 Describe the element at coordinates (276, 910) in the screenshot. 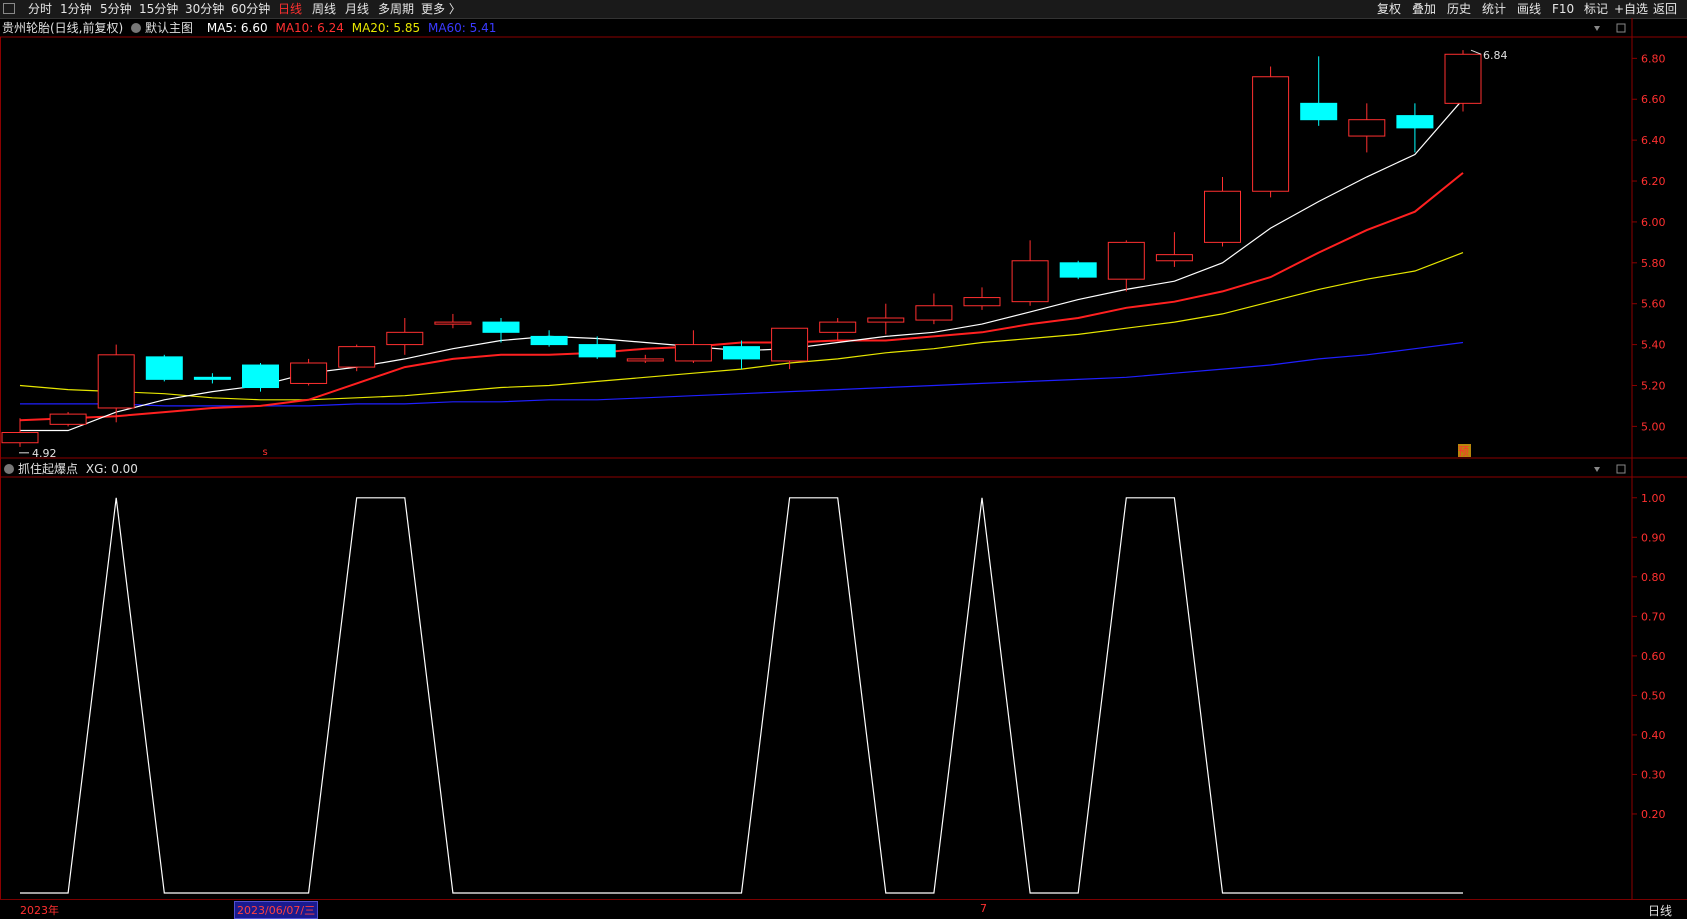

I see `cursor-date-label: 2023/06/07/三` at that location.